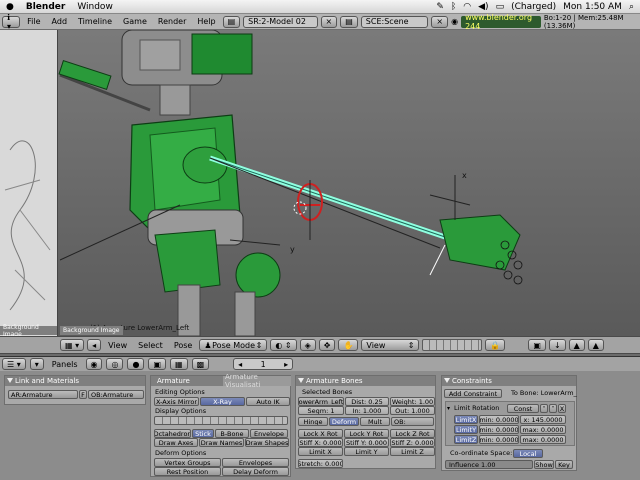  I want to click on draw-names-toggle: Draw Names, so click(221, 442).